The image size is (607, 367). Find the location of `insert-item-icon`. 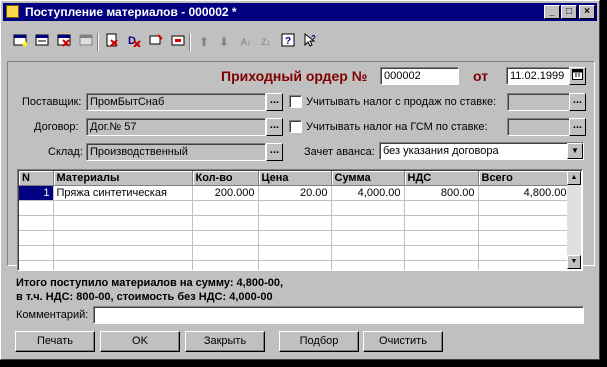

insert-item-icon is located at coordinates (178, 42).